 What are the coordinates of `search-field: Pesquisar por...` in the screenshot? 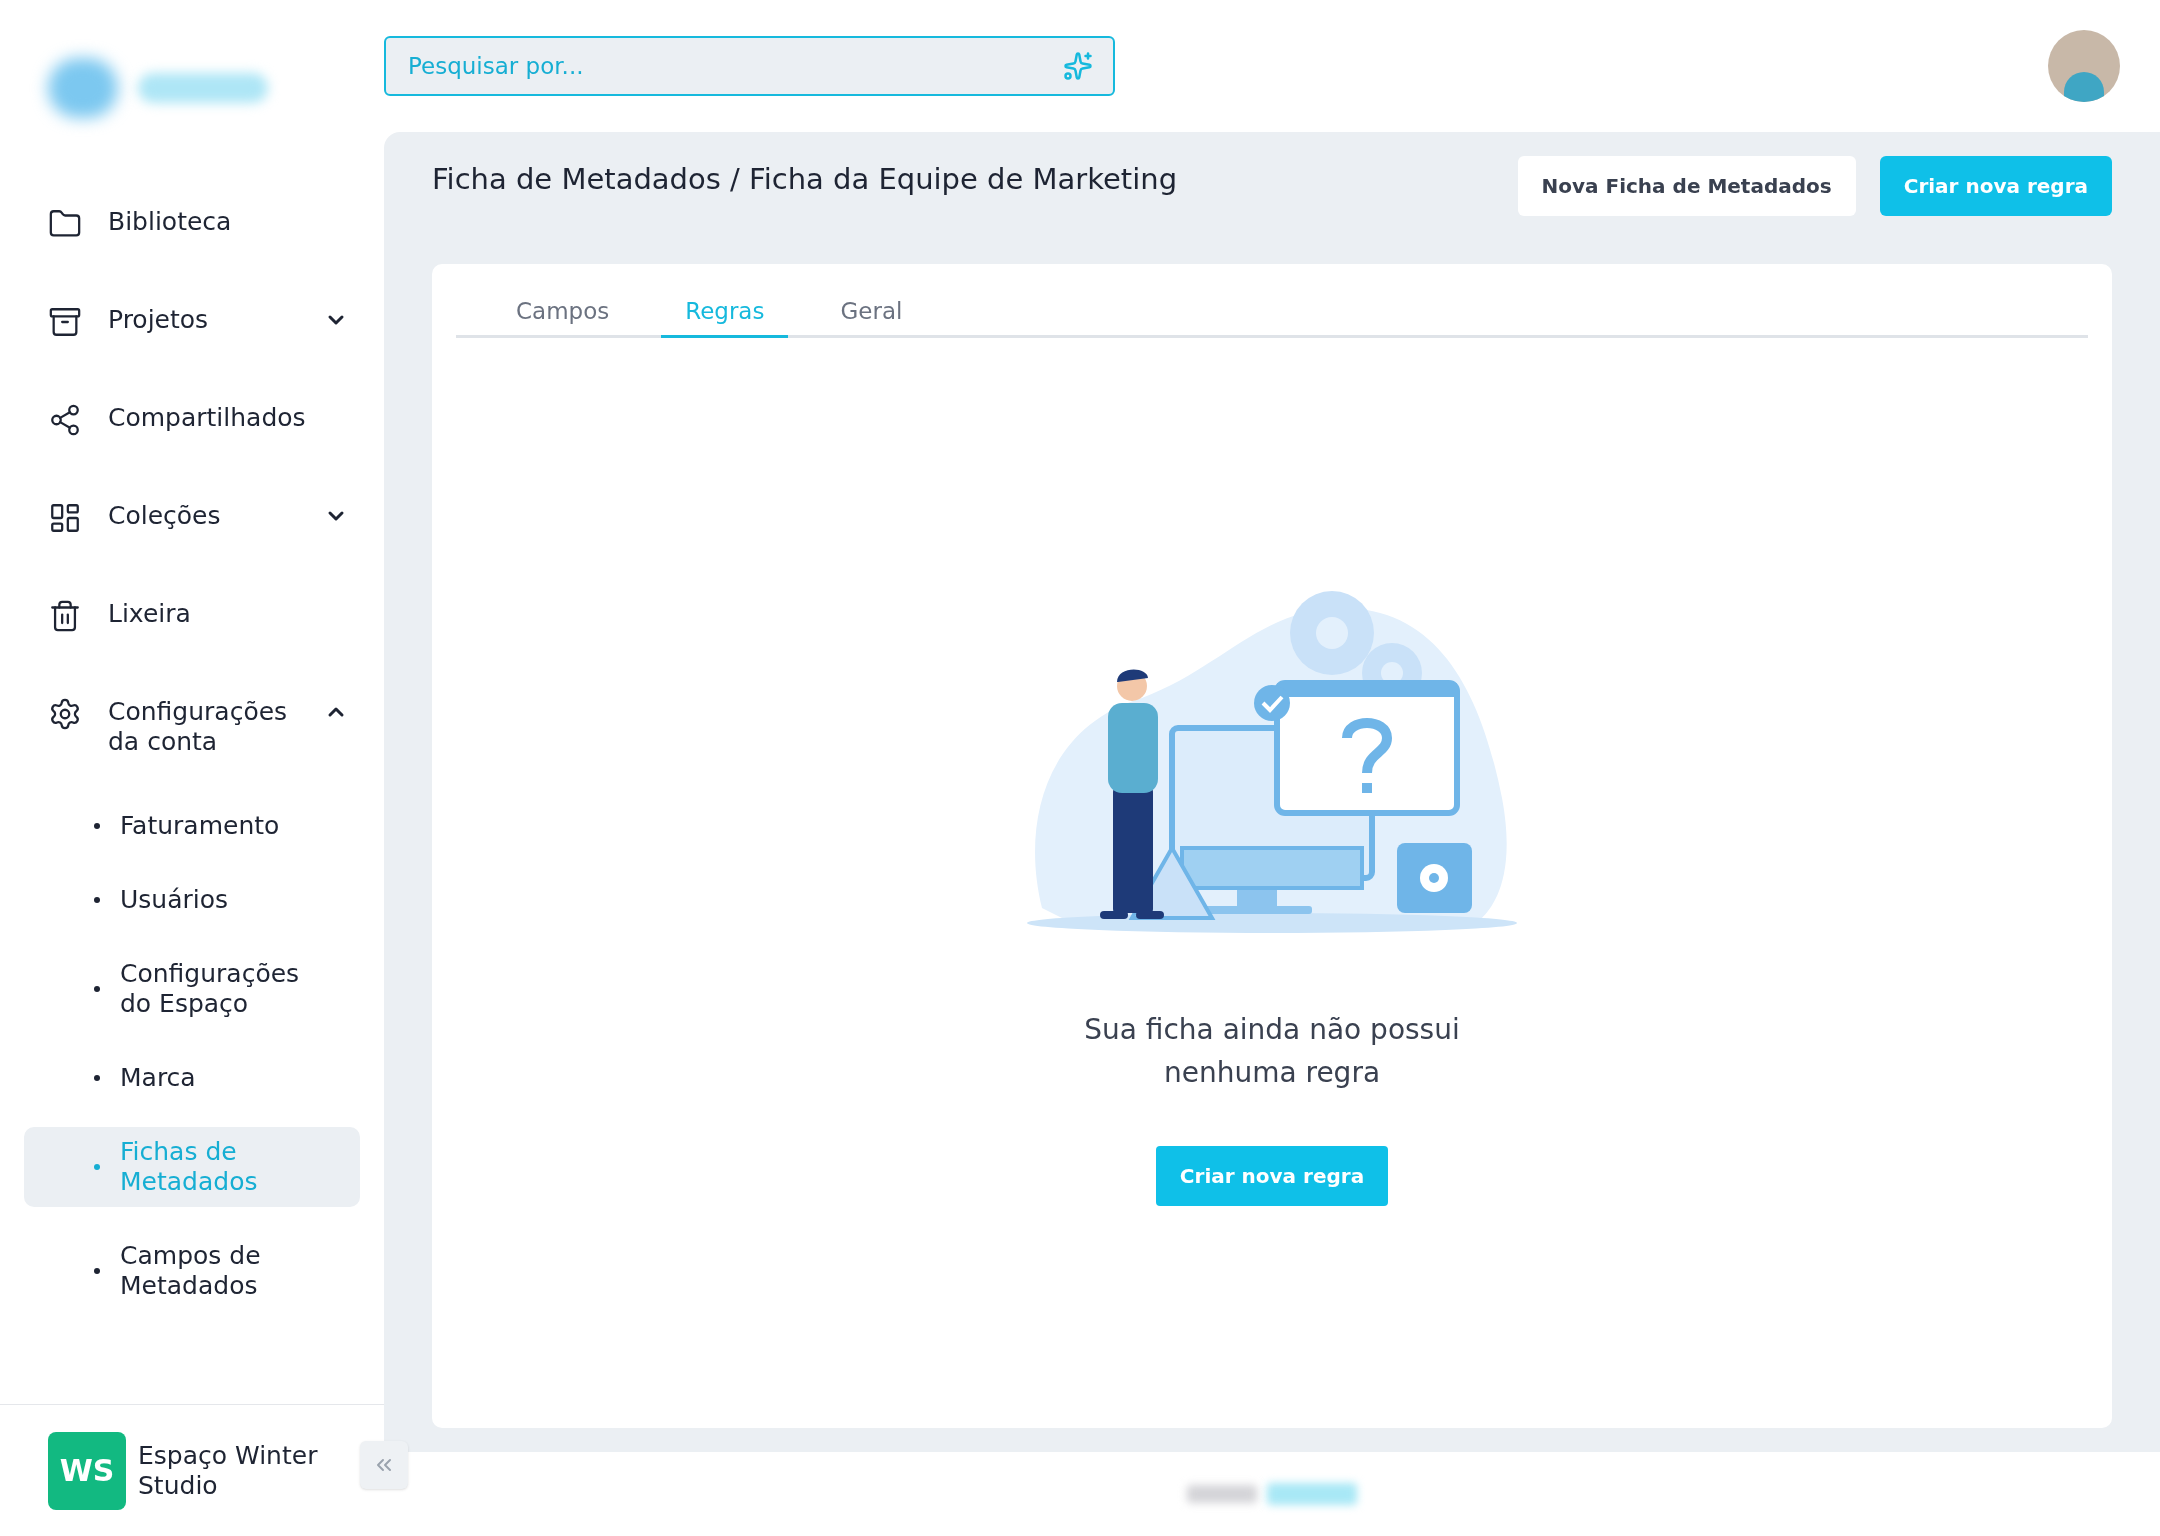 It's located at (749, 66).